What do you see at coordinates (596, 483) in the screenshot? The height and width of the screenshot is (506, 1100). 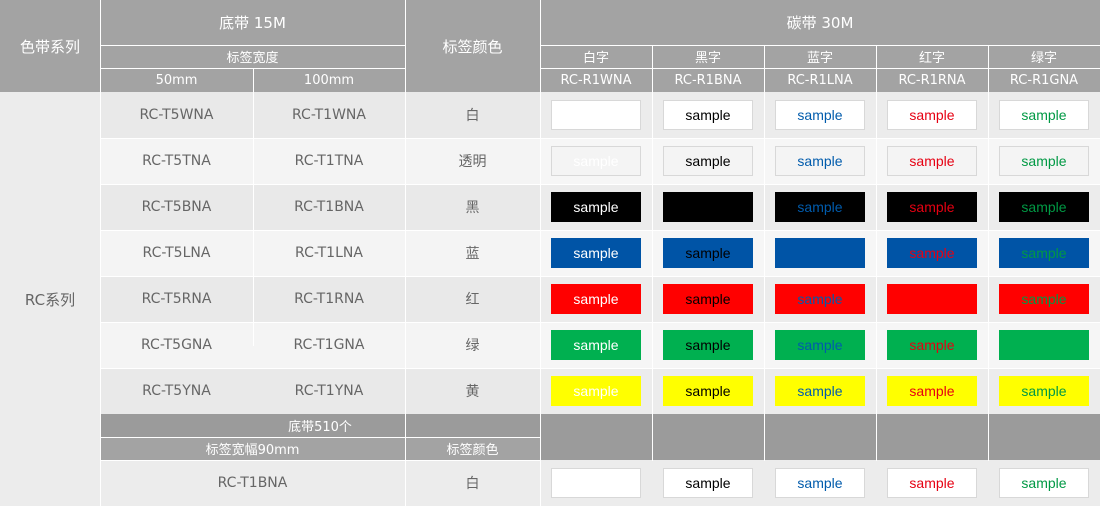 I see `footer-sample-swatch` at bounding box center [596, 483].